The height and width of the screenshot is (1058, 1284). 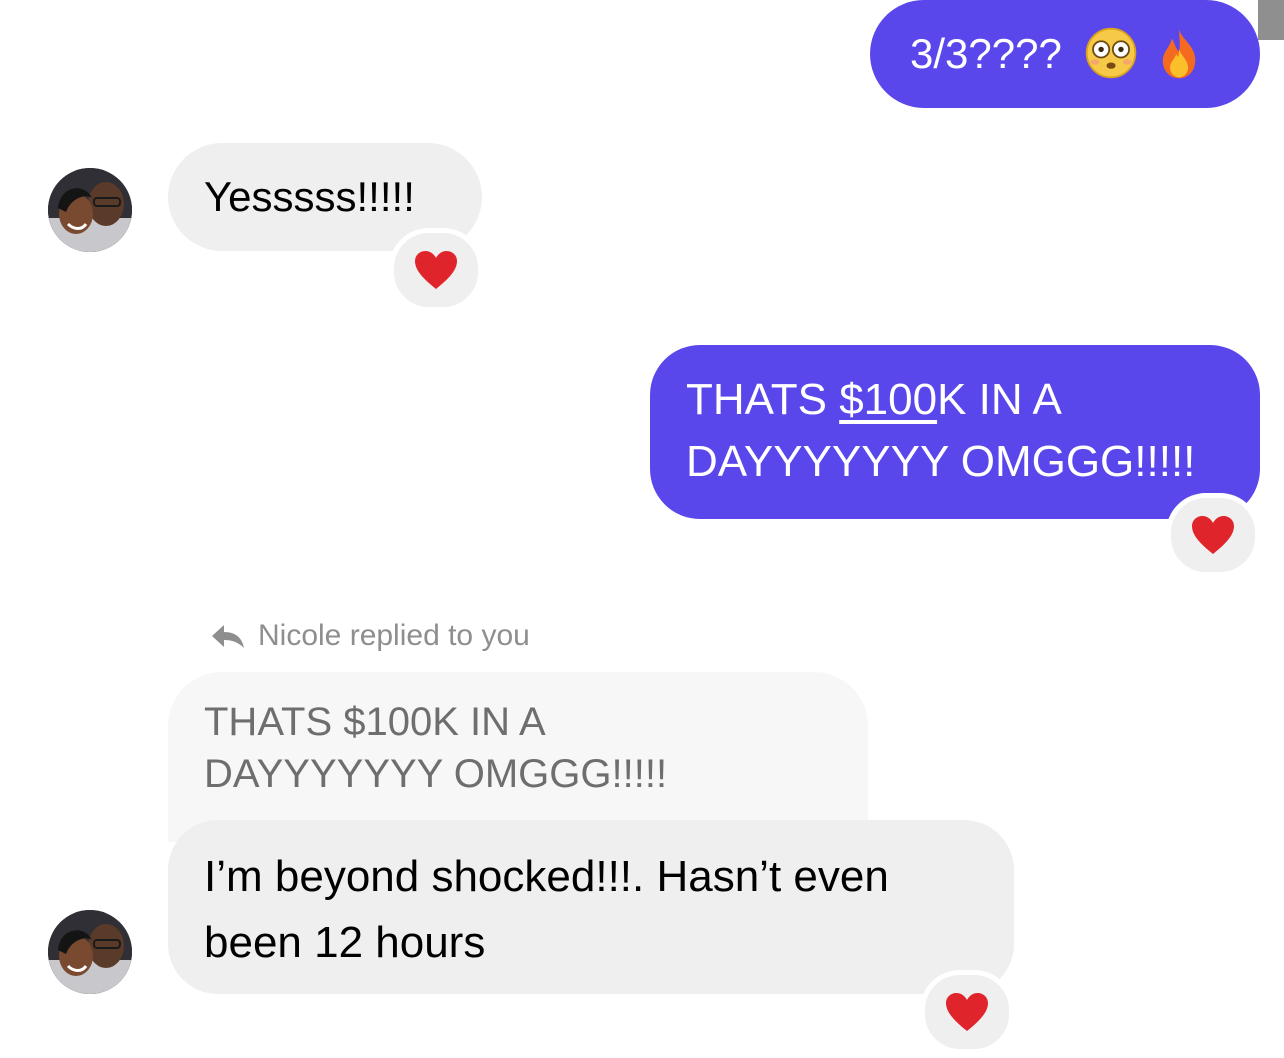 I want to click on reply-indicator: Nicole replied to you, so click(x=370, y=636).